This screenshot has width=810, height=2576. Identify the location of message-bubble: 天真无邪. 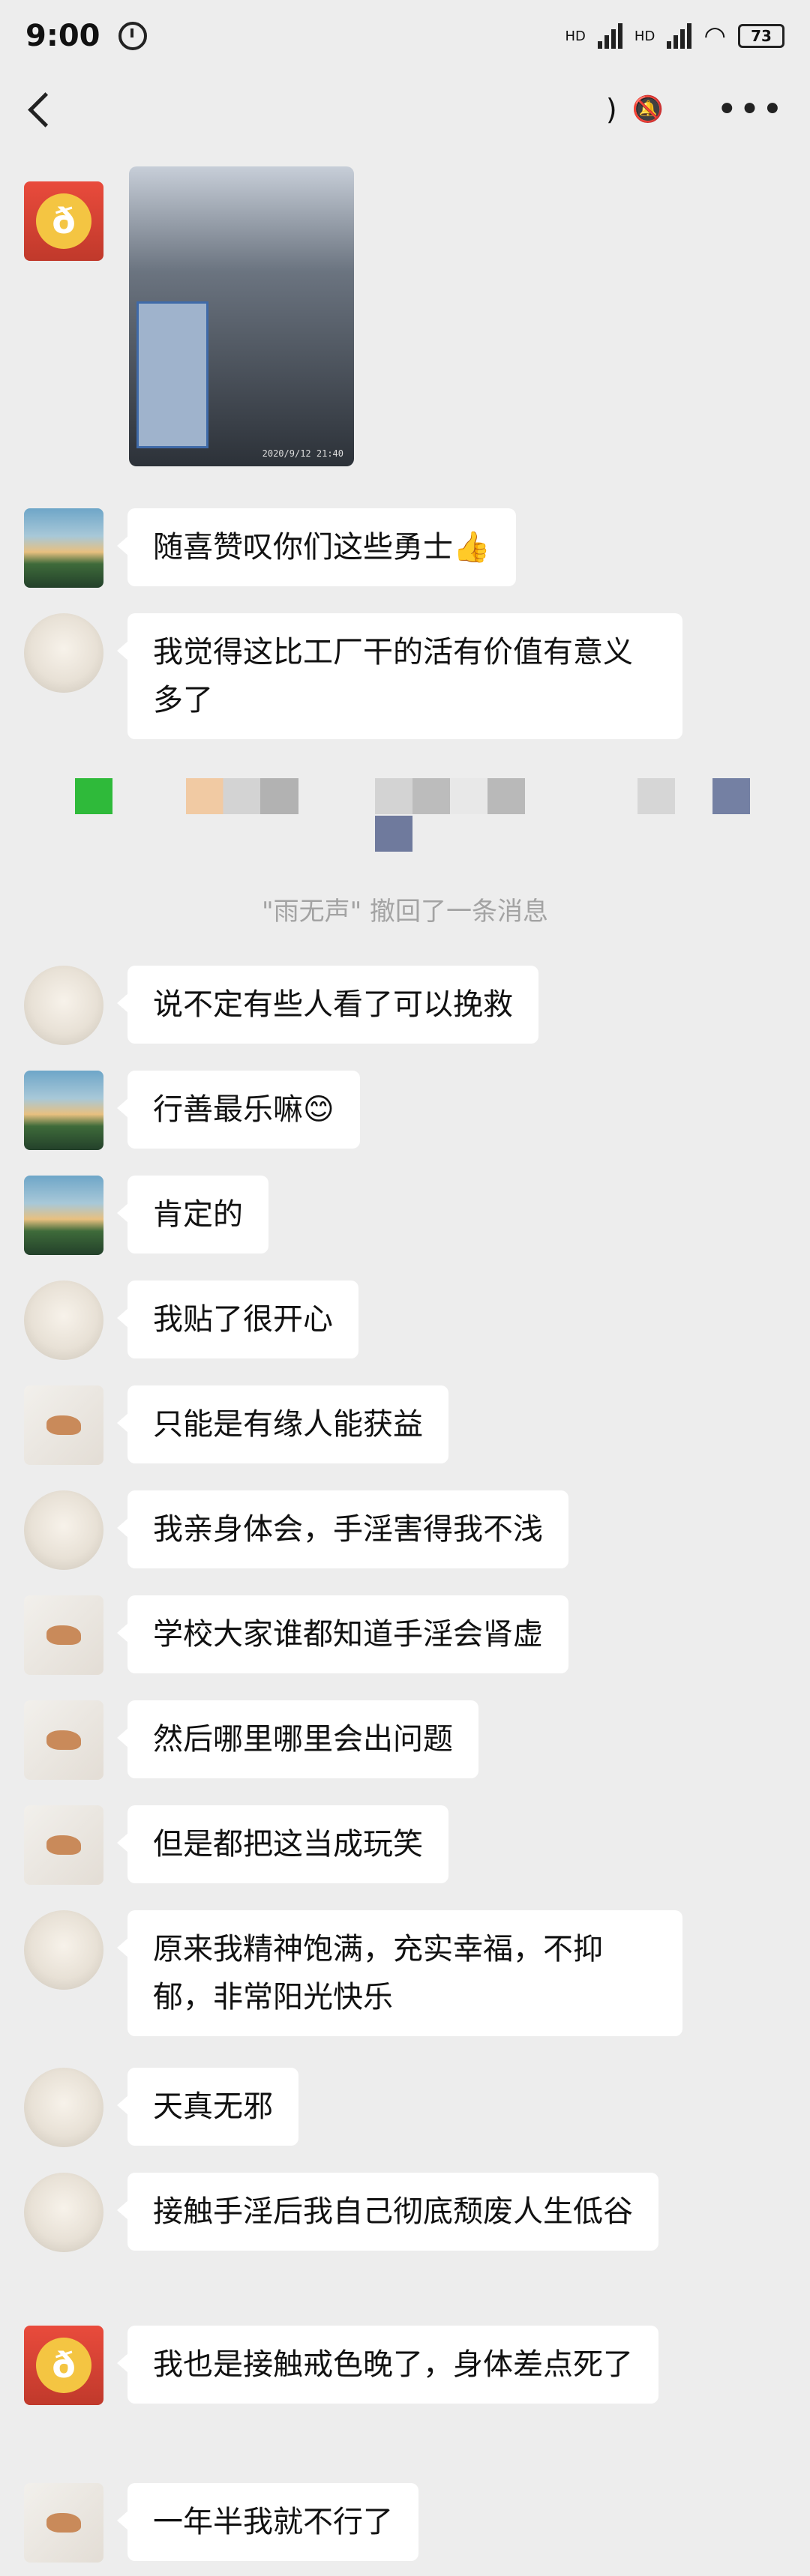
(207, 2107).